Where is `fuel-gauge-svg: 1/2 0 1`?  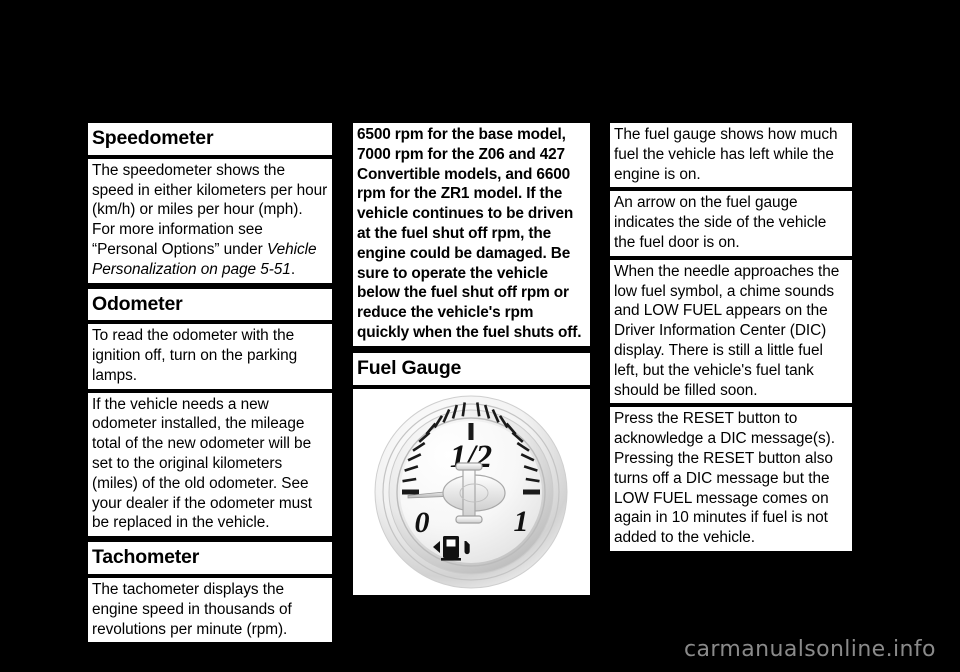 fuel-gauge-svg: 1/2 0 1 is located at coordinates (471, 492).